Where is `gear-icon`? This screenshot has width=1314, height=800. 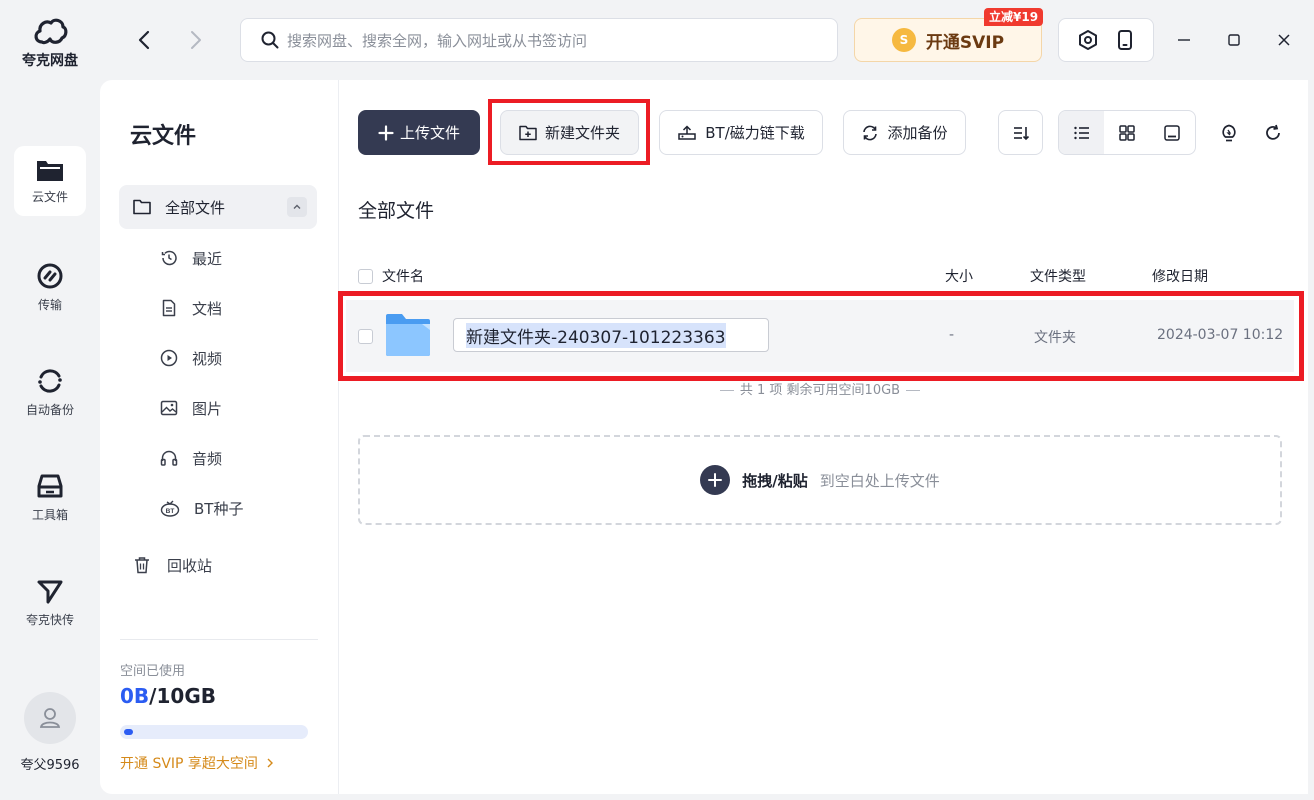 gear-icon is located at coordinates (1087, 40).